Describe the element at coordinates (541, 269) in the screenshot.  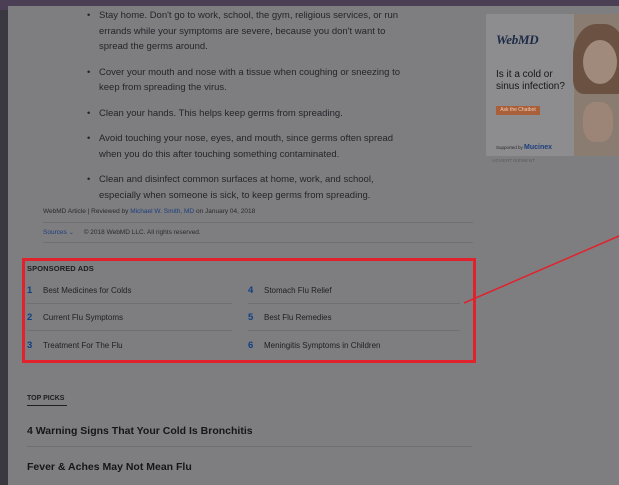
I see `annotation-line` at that location.